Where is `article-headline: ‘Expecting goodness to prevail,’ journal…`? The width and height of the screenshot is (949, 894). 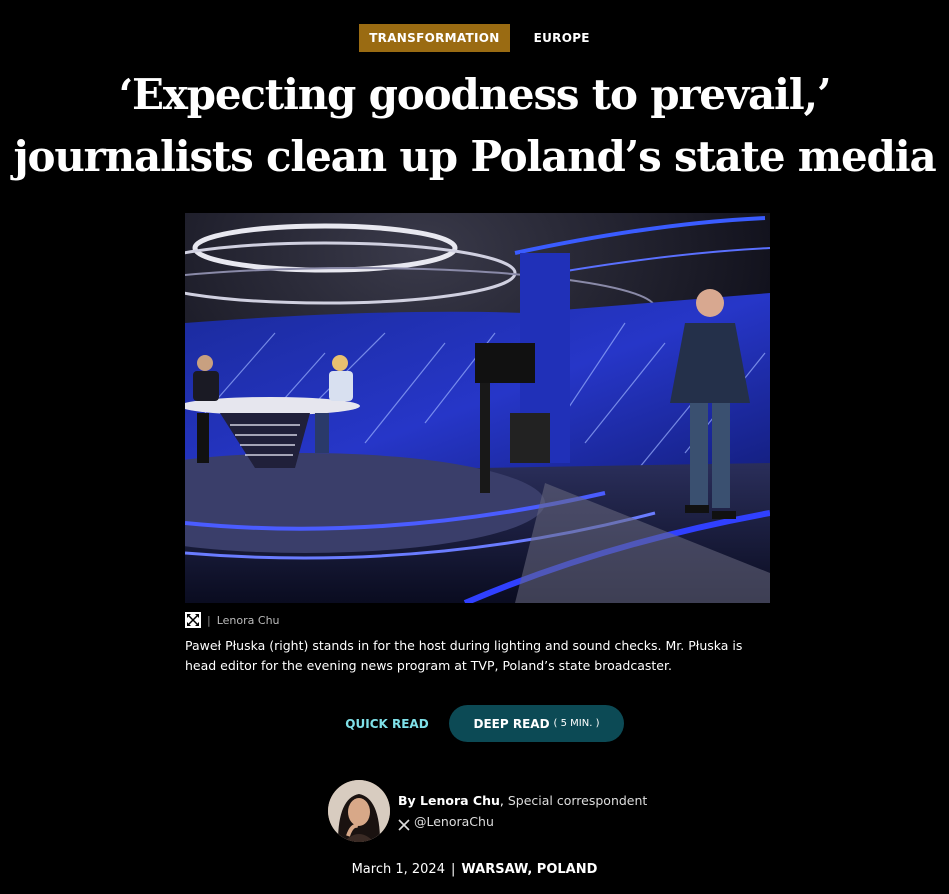
article-headline: ‘Expecting goodness to prevail,’ journal… is located at coordinates (474, 126).